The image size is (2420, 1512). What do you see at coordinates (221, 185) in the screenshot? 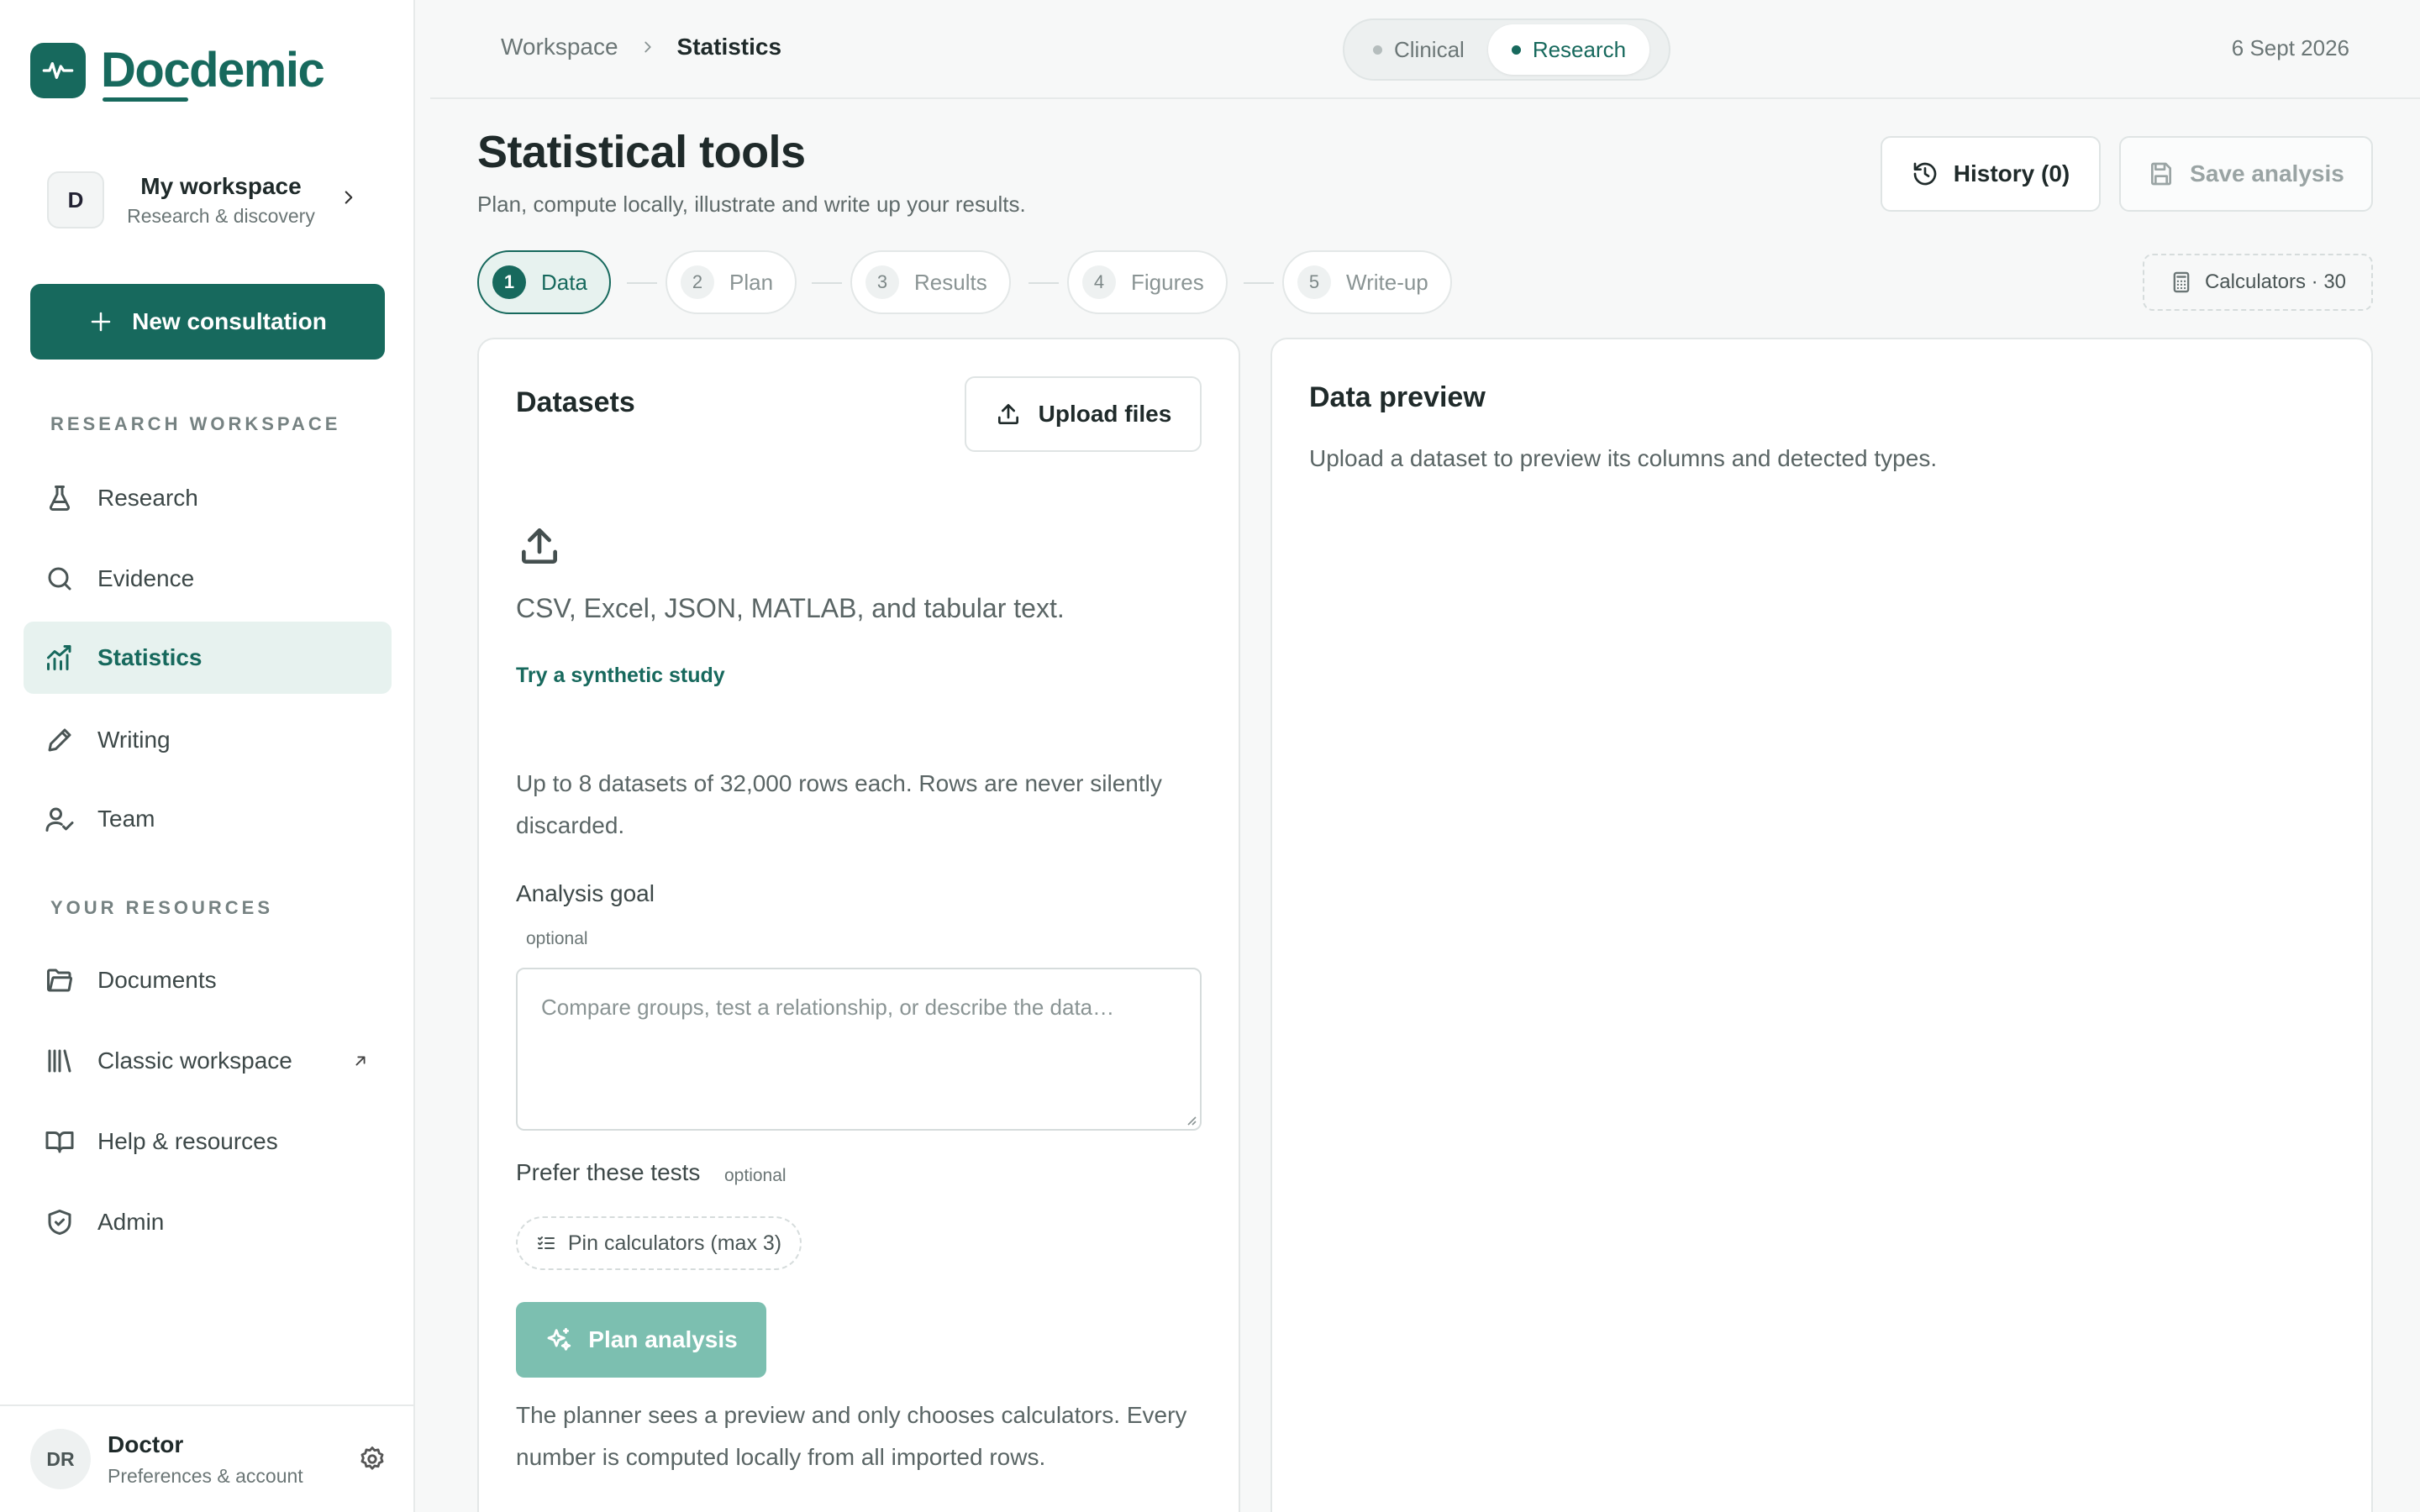
I see `workspace-name: My workspace` at bounding box center [221, 185].